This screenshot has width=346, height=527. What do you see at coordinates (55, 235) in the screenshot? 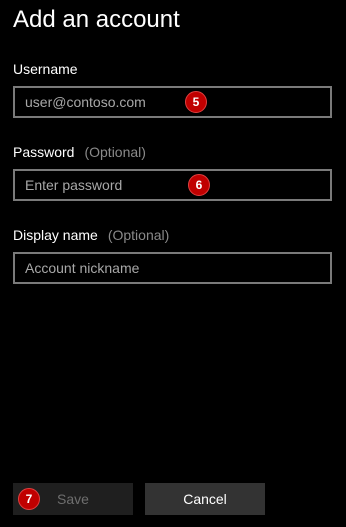
I see `display-name-label-text: Display name` at bounding box center [55, 235].